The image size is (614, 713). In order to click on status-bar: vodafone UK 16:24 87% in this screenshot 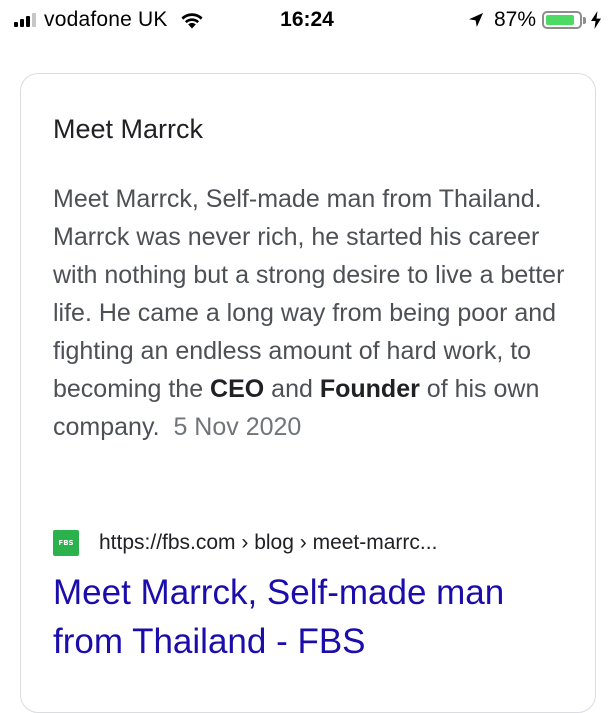, I will do `click(307, 20)`.